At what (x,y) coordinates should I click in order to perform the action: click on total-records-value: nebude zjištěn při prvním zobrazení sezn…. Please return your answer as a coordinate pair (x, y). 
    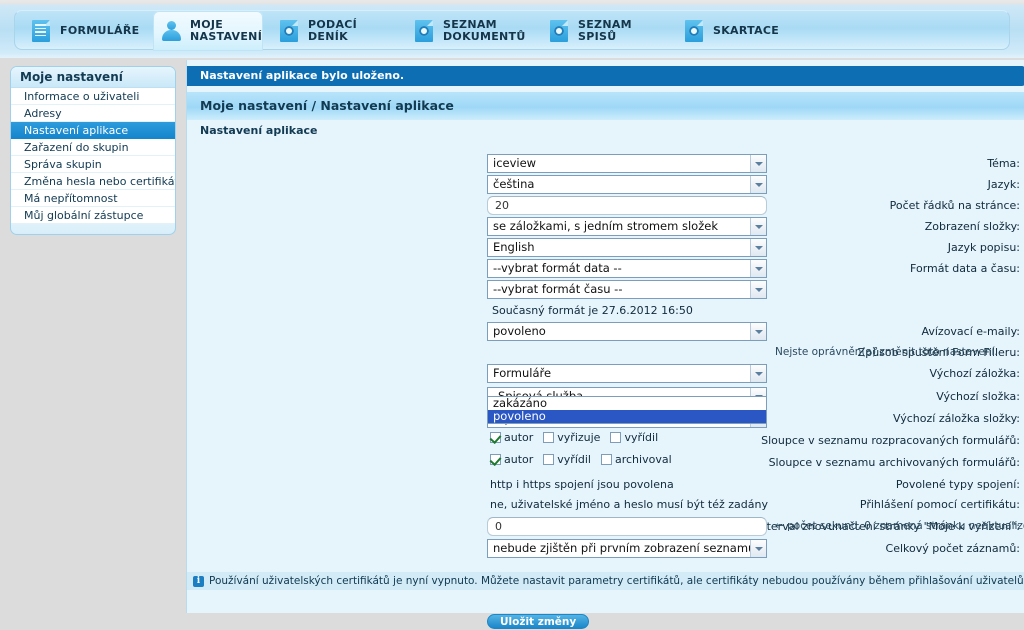
    Looking at the image, I should click on (624, 548).